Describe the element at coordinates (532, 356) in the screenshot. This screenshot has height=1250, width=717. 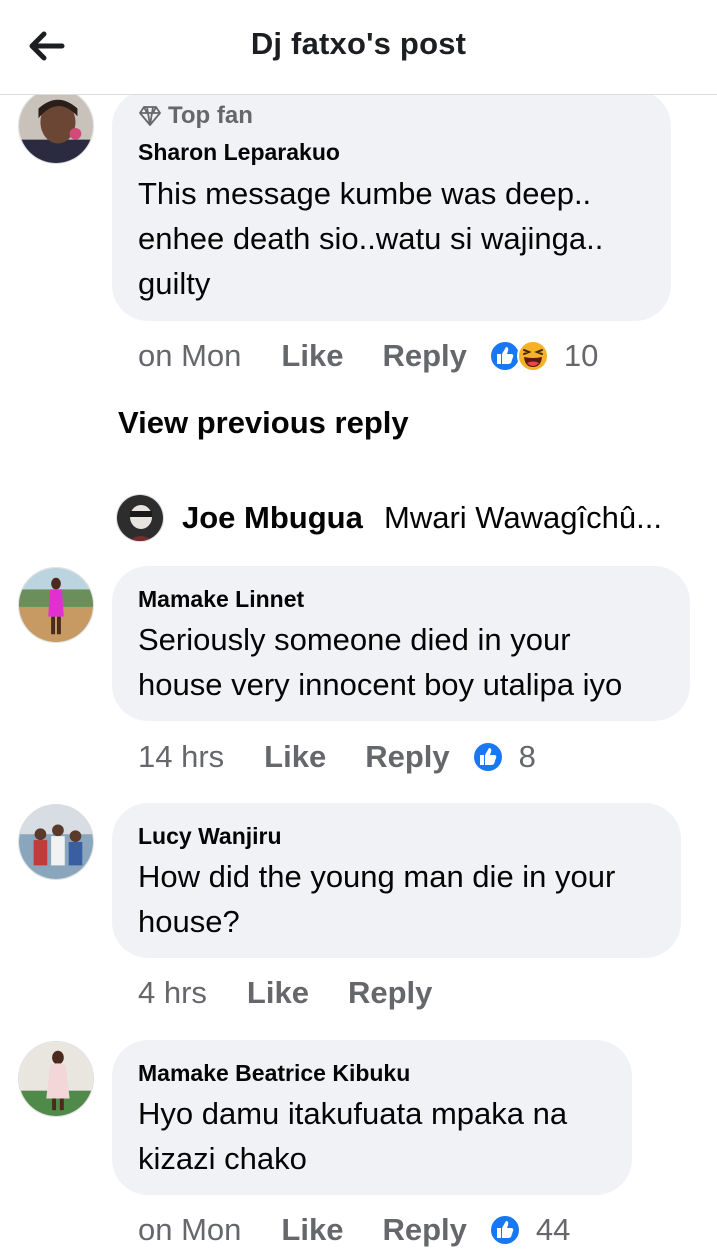
I see `haha-reaction-icon` at that location.